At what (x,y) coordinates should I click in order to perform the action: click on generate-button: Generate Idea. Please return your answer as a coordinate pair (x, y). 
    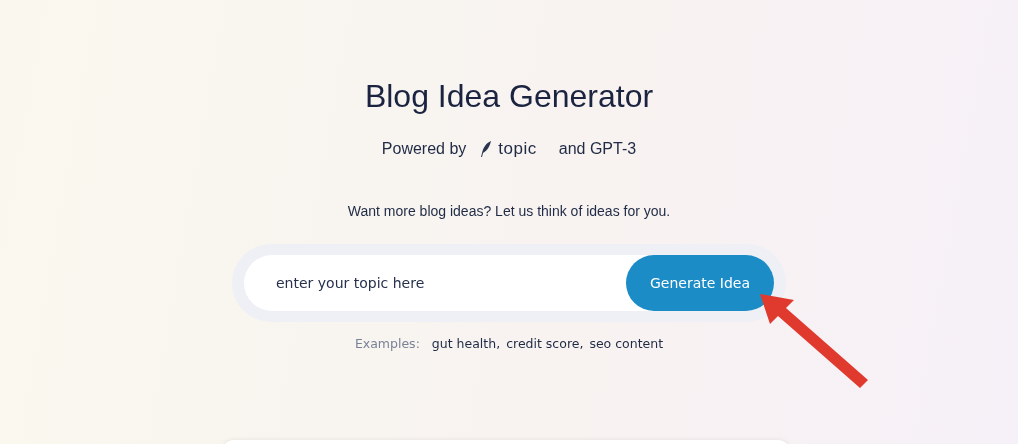
    Looking at the image, I should click on (700, 283).